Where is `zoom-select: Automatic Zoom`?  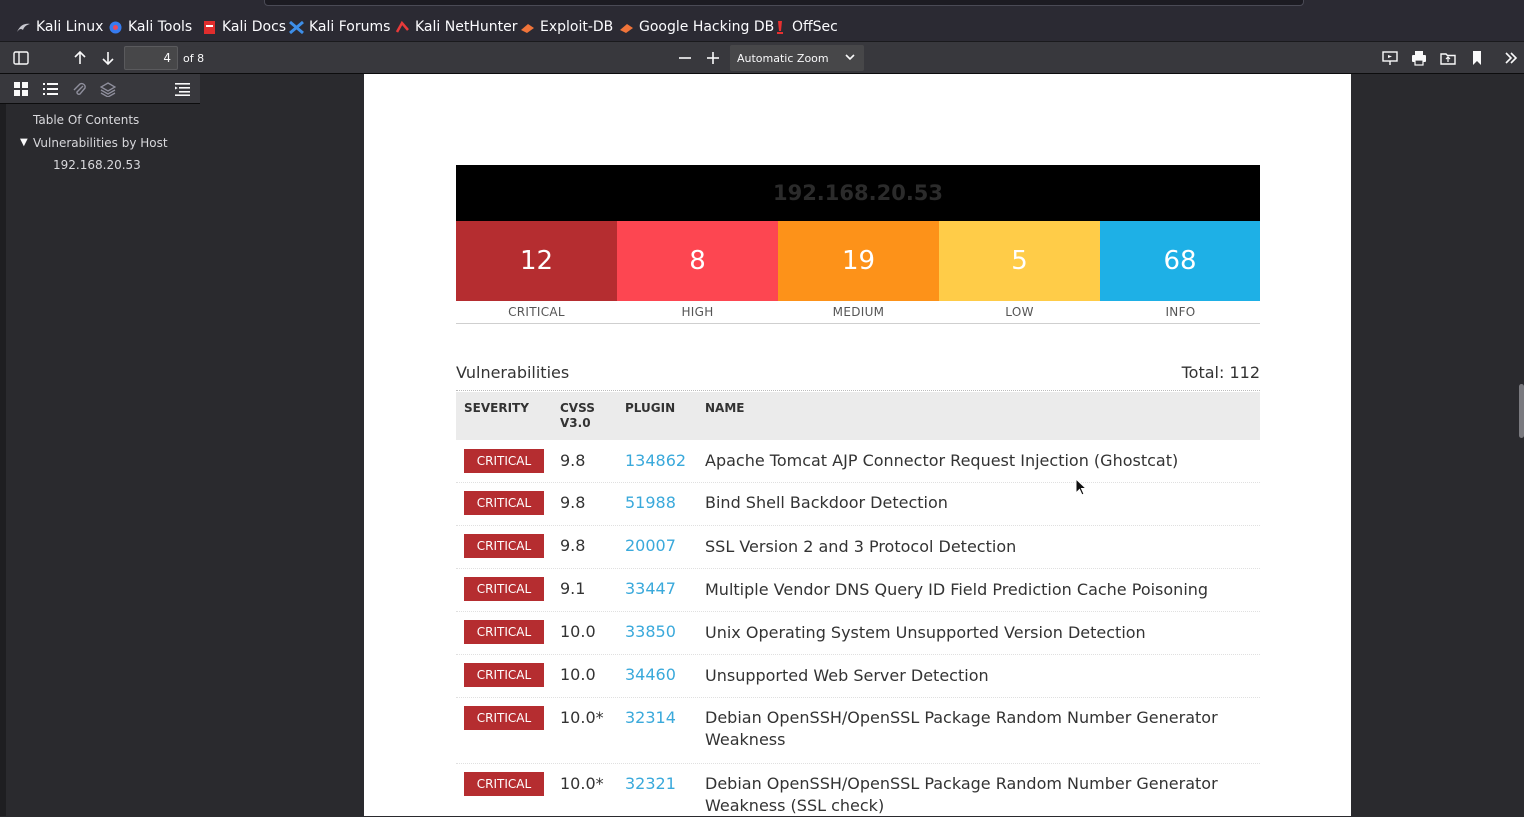
zoom-select: Automatic Zoom is located at coordinates (797, 58).